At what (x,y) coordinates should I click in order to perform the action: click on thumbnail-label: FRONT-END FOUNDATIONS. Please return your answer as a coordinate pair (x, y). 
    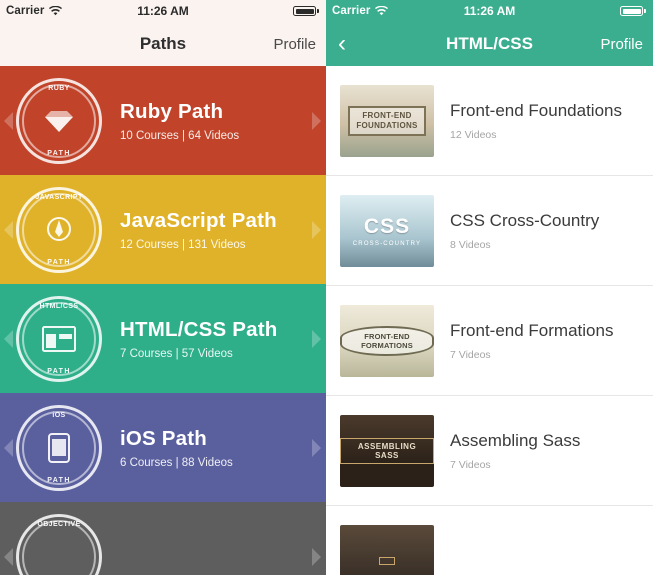
    Looking at the image, I should click on (387, 120).